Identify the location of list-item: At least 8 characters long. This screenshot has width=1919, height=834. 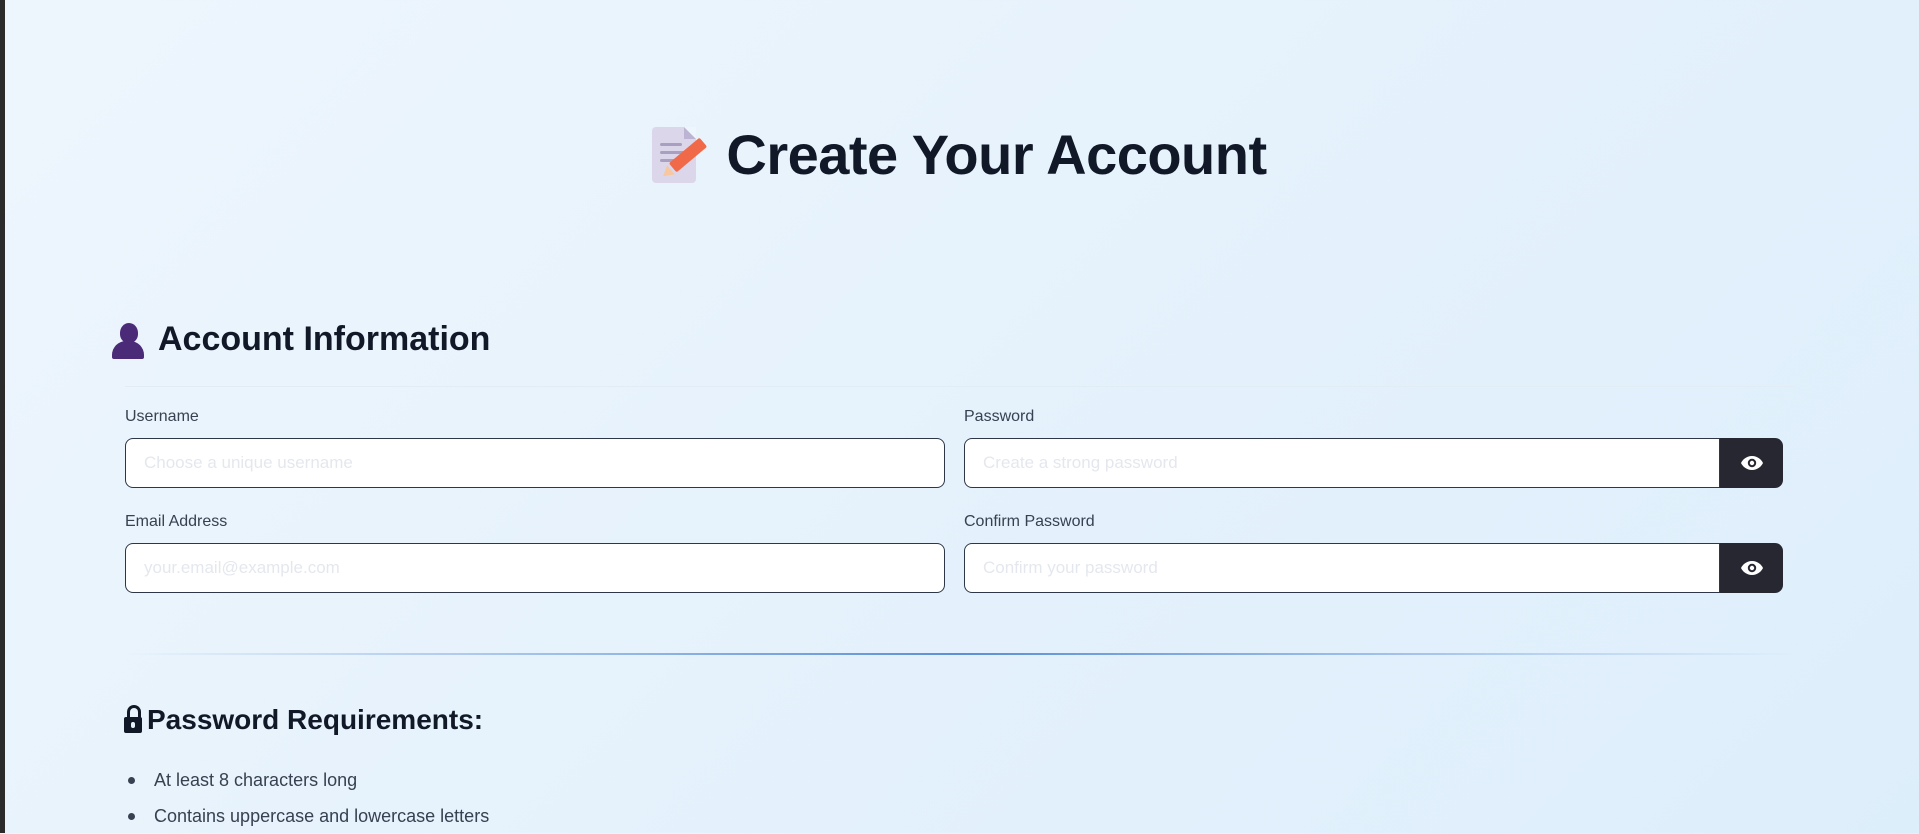
(306, 780).